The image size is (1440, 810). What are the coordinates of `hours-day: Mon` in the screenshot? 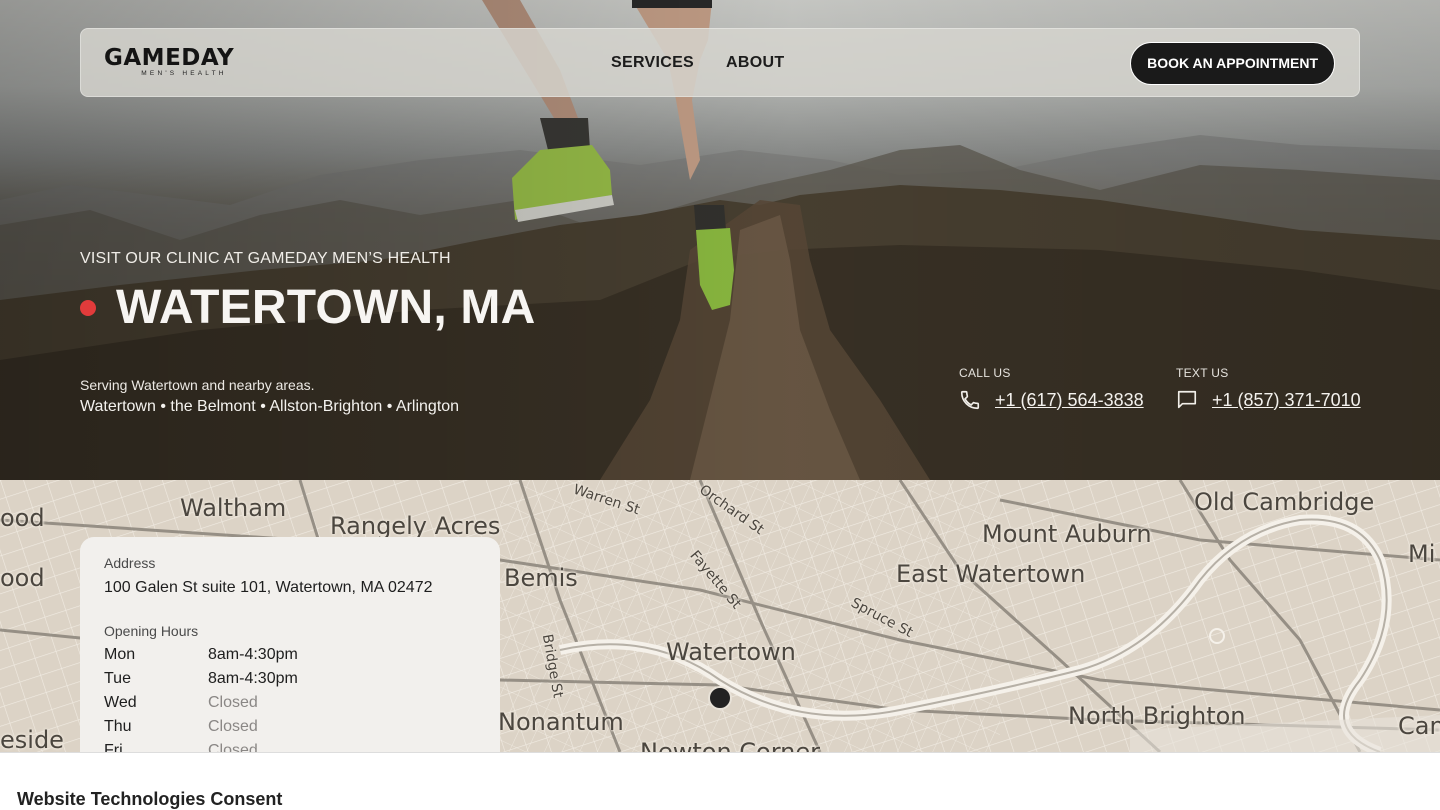 It's located at (120, 654).